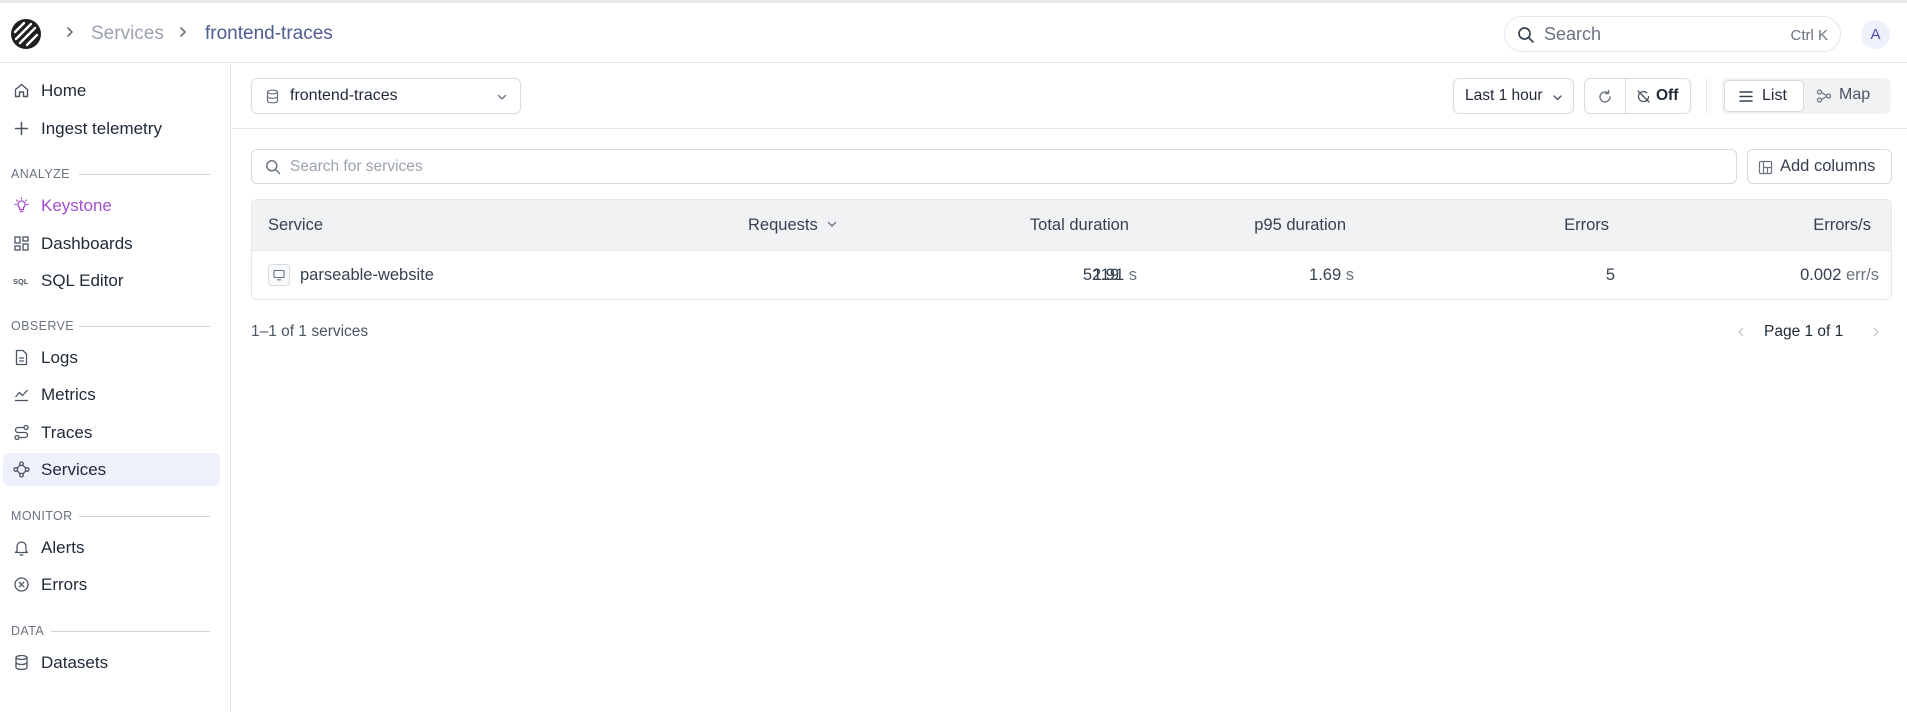 This screenshot has height=712, width=1907. I want to click on refresh-icon, so click(1605, 97).